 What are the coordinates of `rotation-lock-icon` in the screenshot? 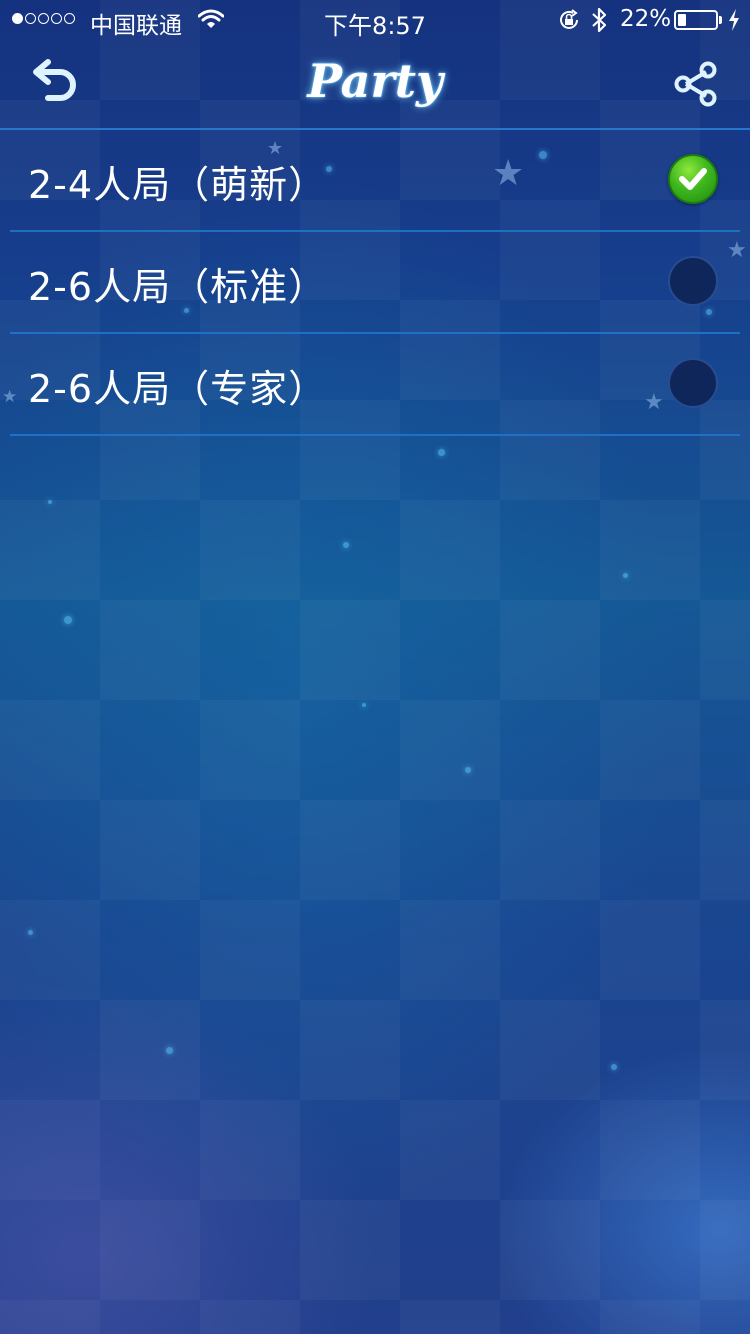 It's located at (569, 23).